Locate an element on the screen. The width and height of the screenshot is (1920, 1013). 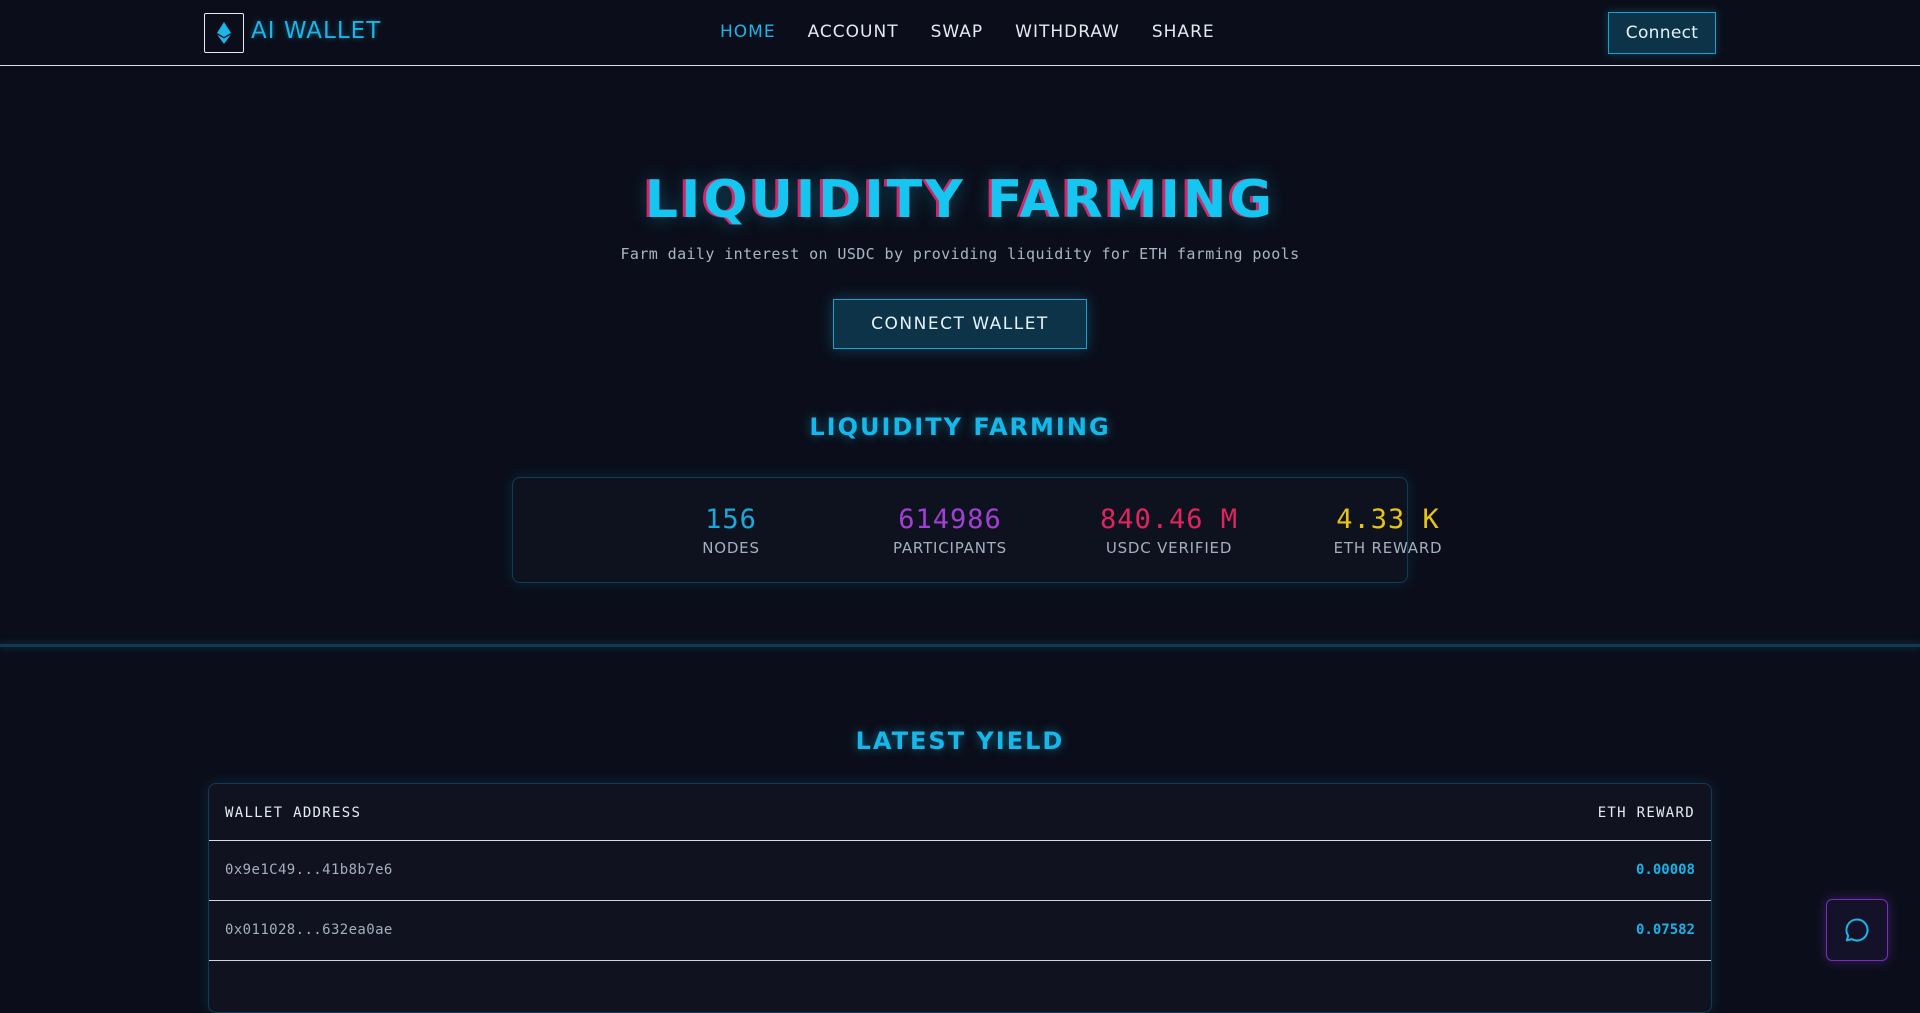
ethereum-icon is located at coordinates (224, 33).